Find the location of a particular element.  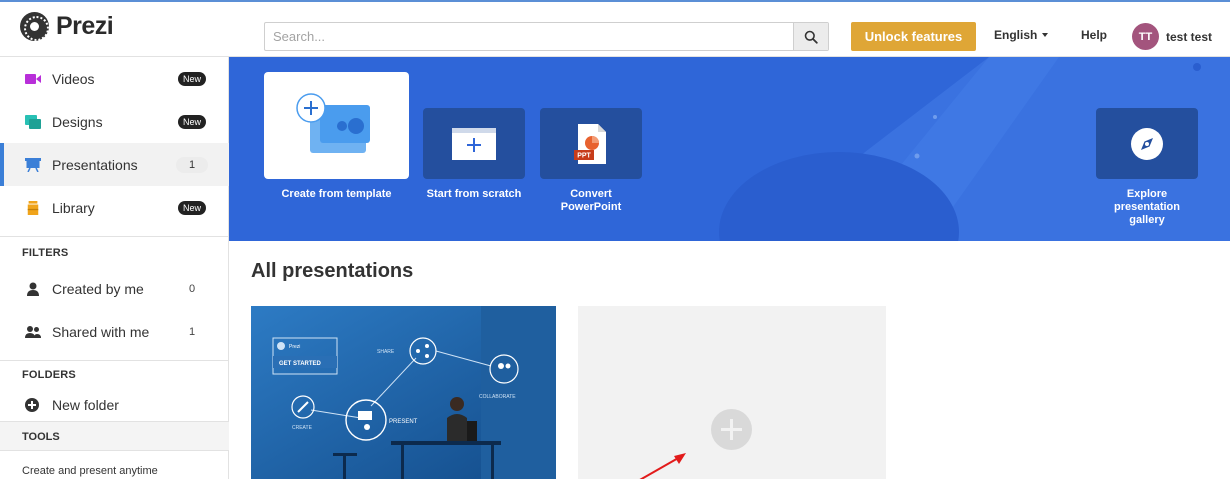

filter-shared-with-me: Shared with me 1 is located at coordinates (114, 331).